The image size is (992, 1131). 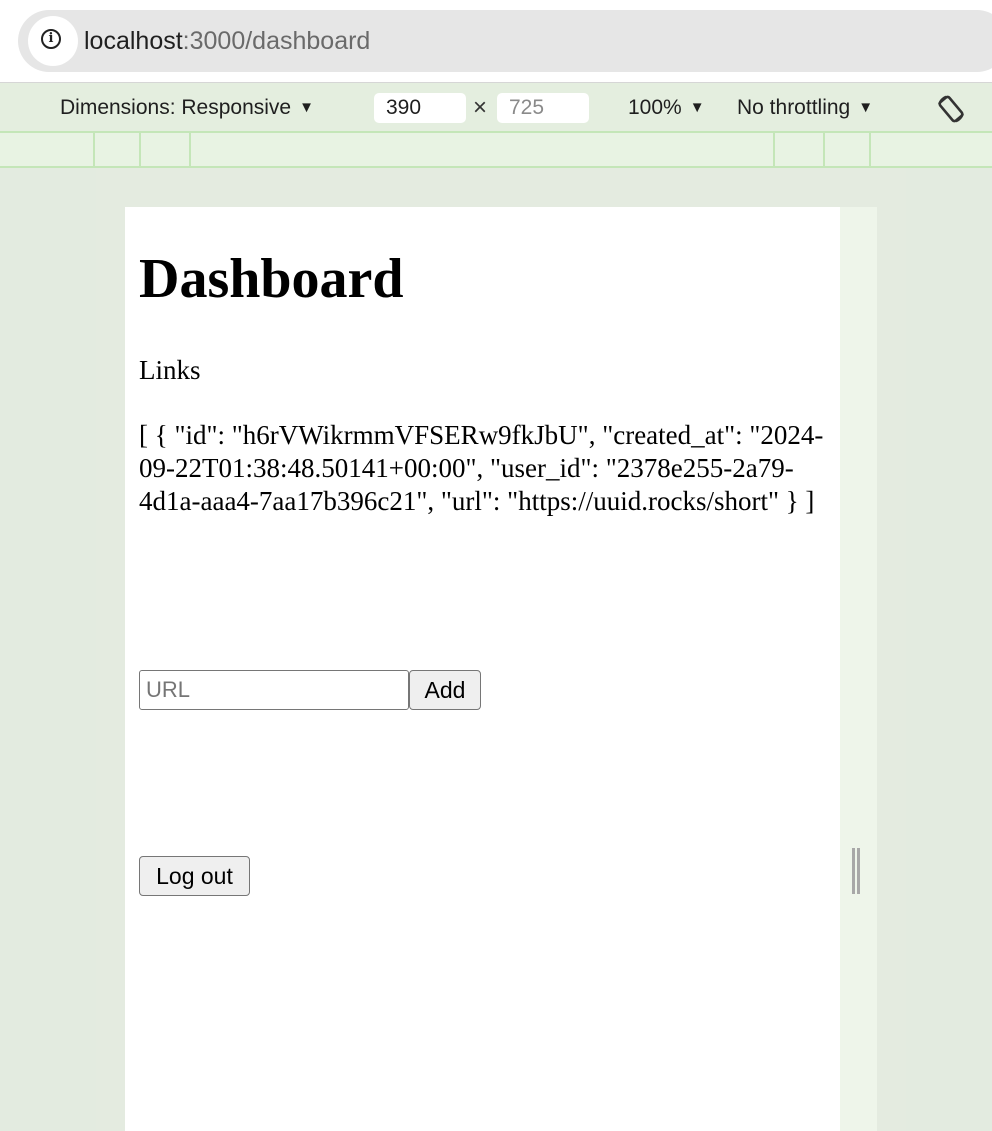 I want to click on page-title: Dashboard, so click(x=271, y=279).